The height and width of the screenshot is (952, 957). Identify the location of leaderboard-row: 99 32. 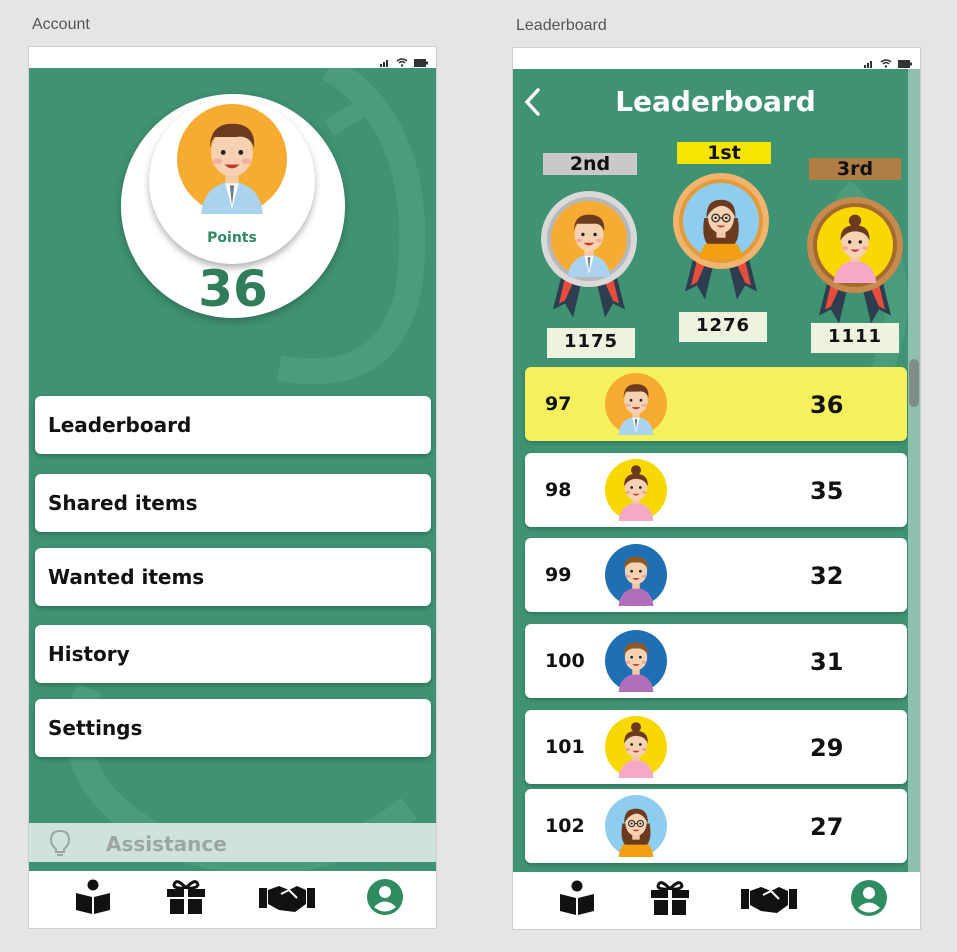
(716, 575).